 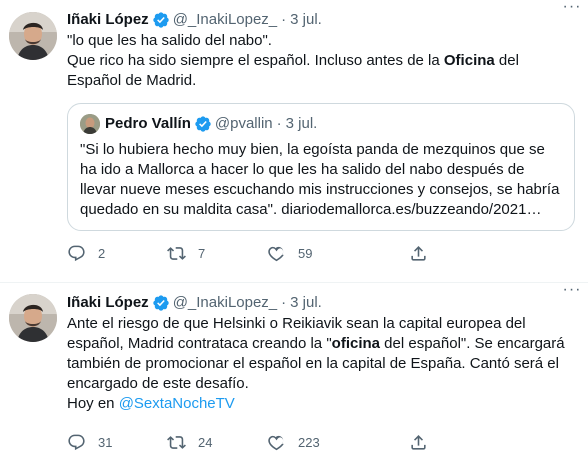 What do you see at coordinates (177, 403) in the screenshot?
I see `mention-link: @SextaNocheTV` at bounding box center [177, 403].